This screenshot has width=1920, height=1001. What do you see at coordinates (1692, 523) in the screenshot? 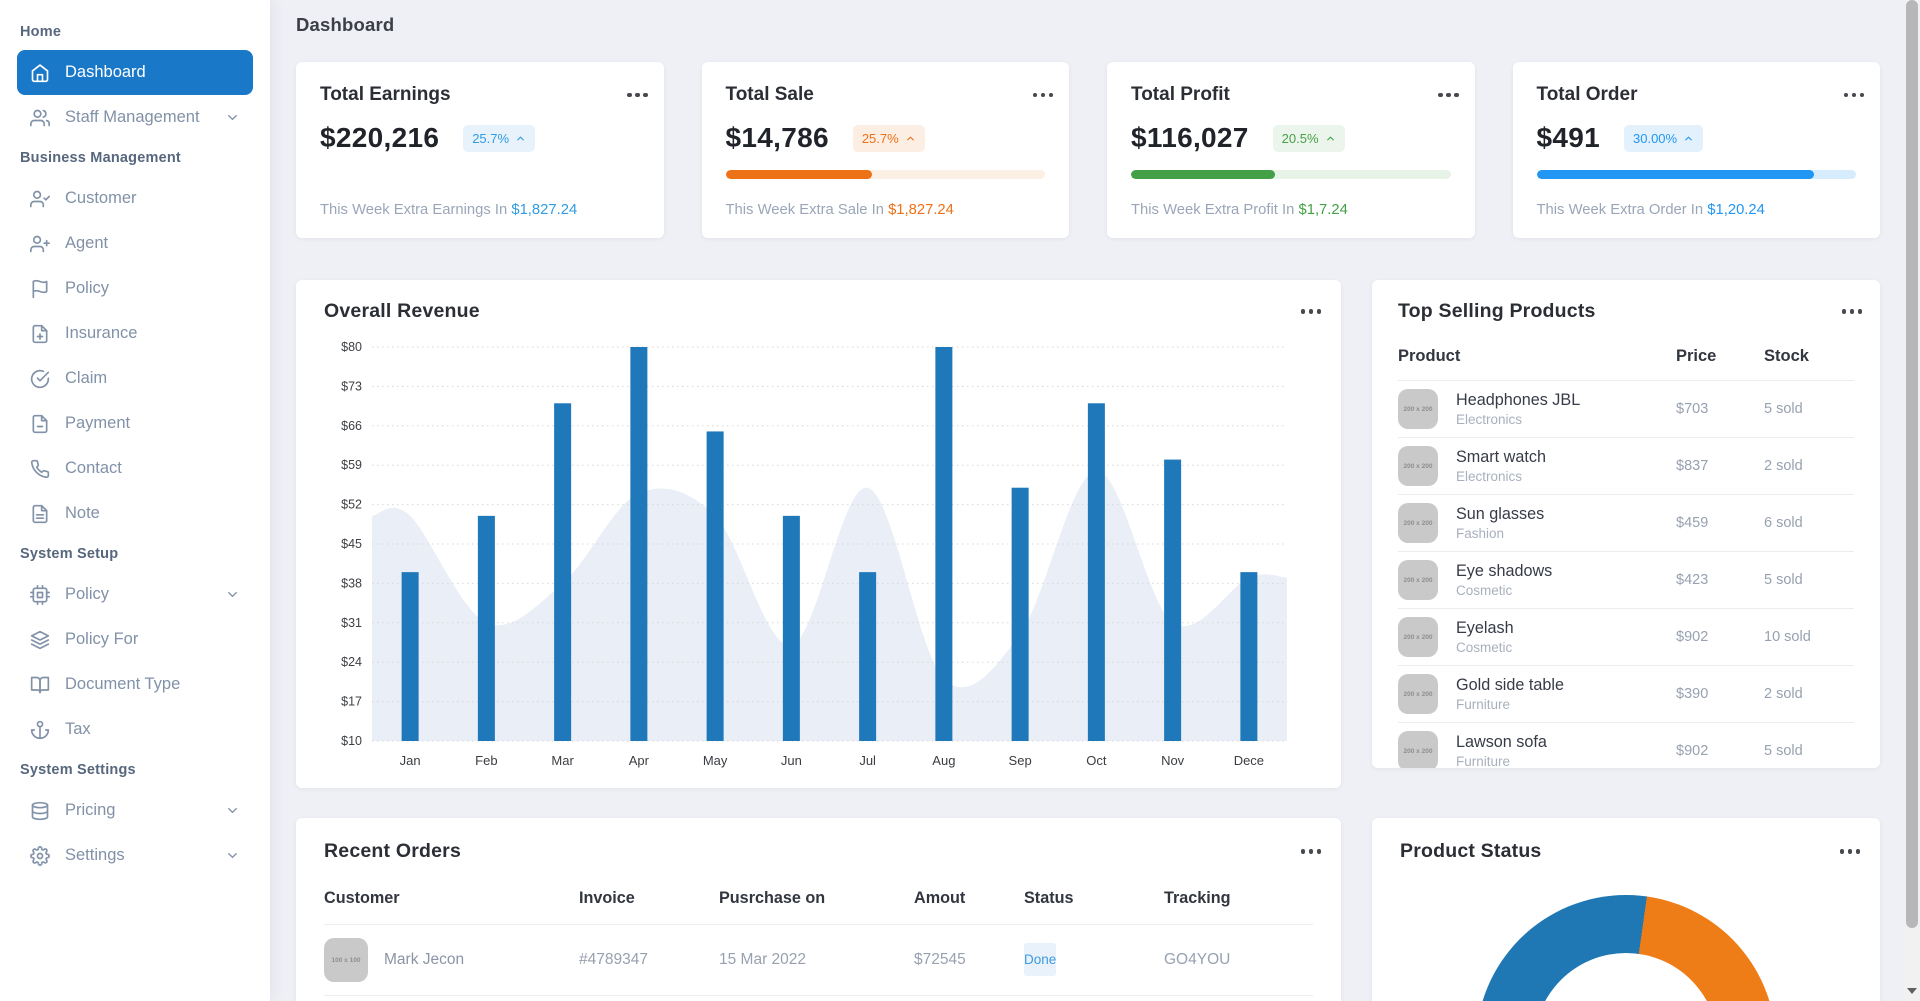
I see `product-price: $459` at bounding box center [1692, 523].